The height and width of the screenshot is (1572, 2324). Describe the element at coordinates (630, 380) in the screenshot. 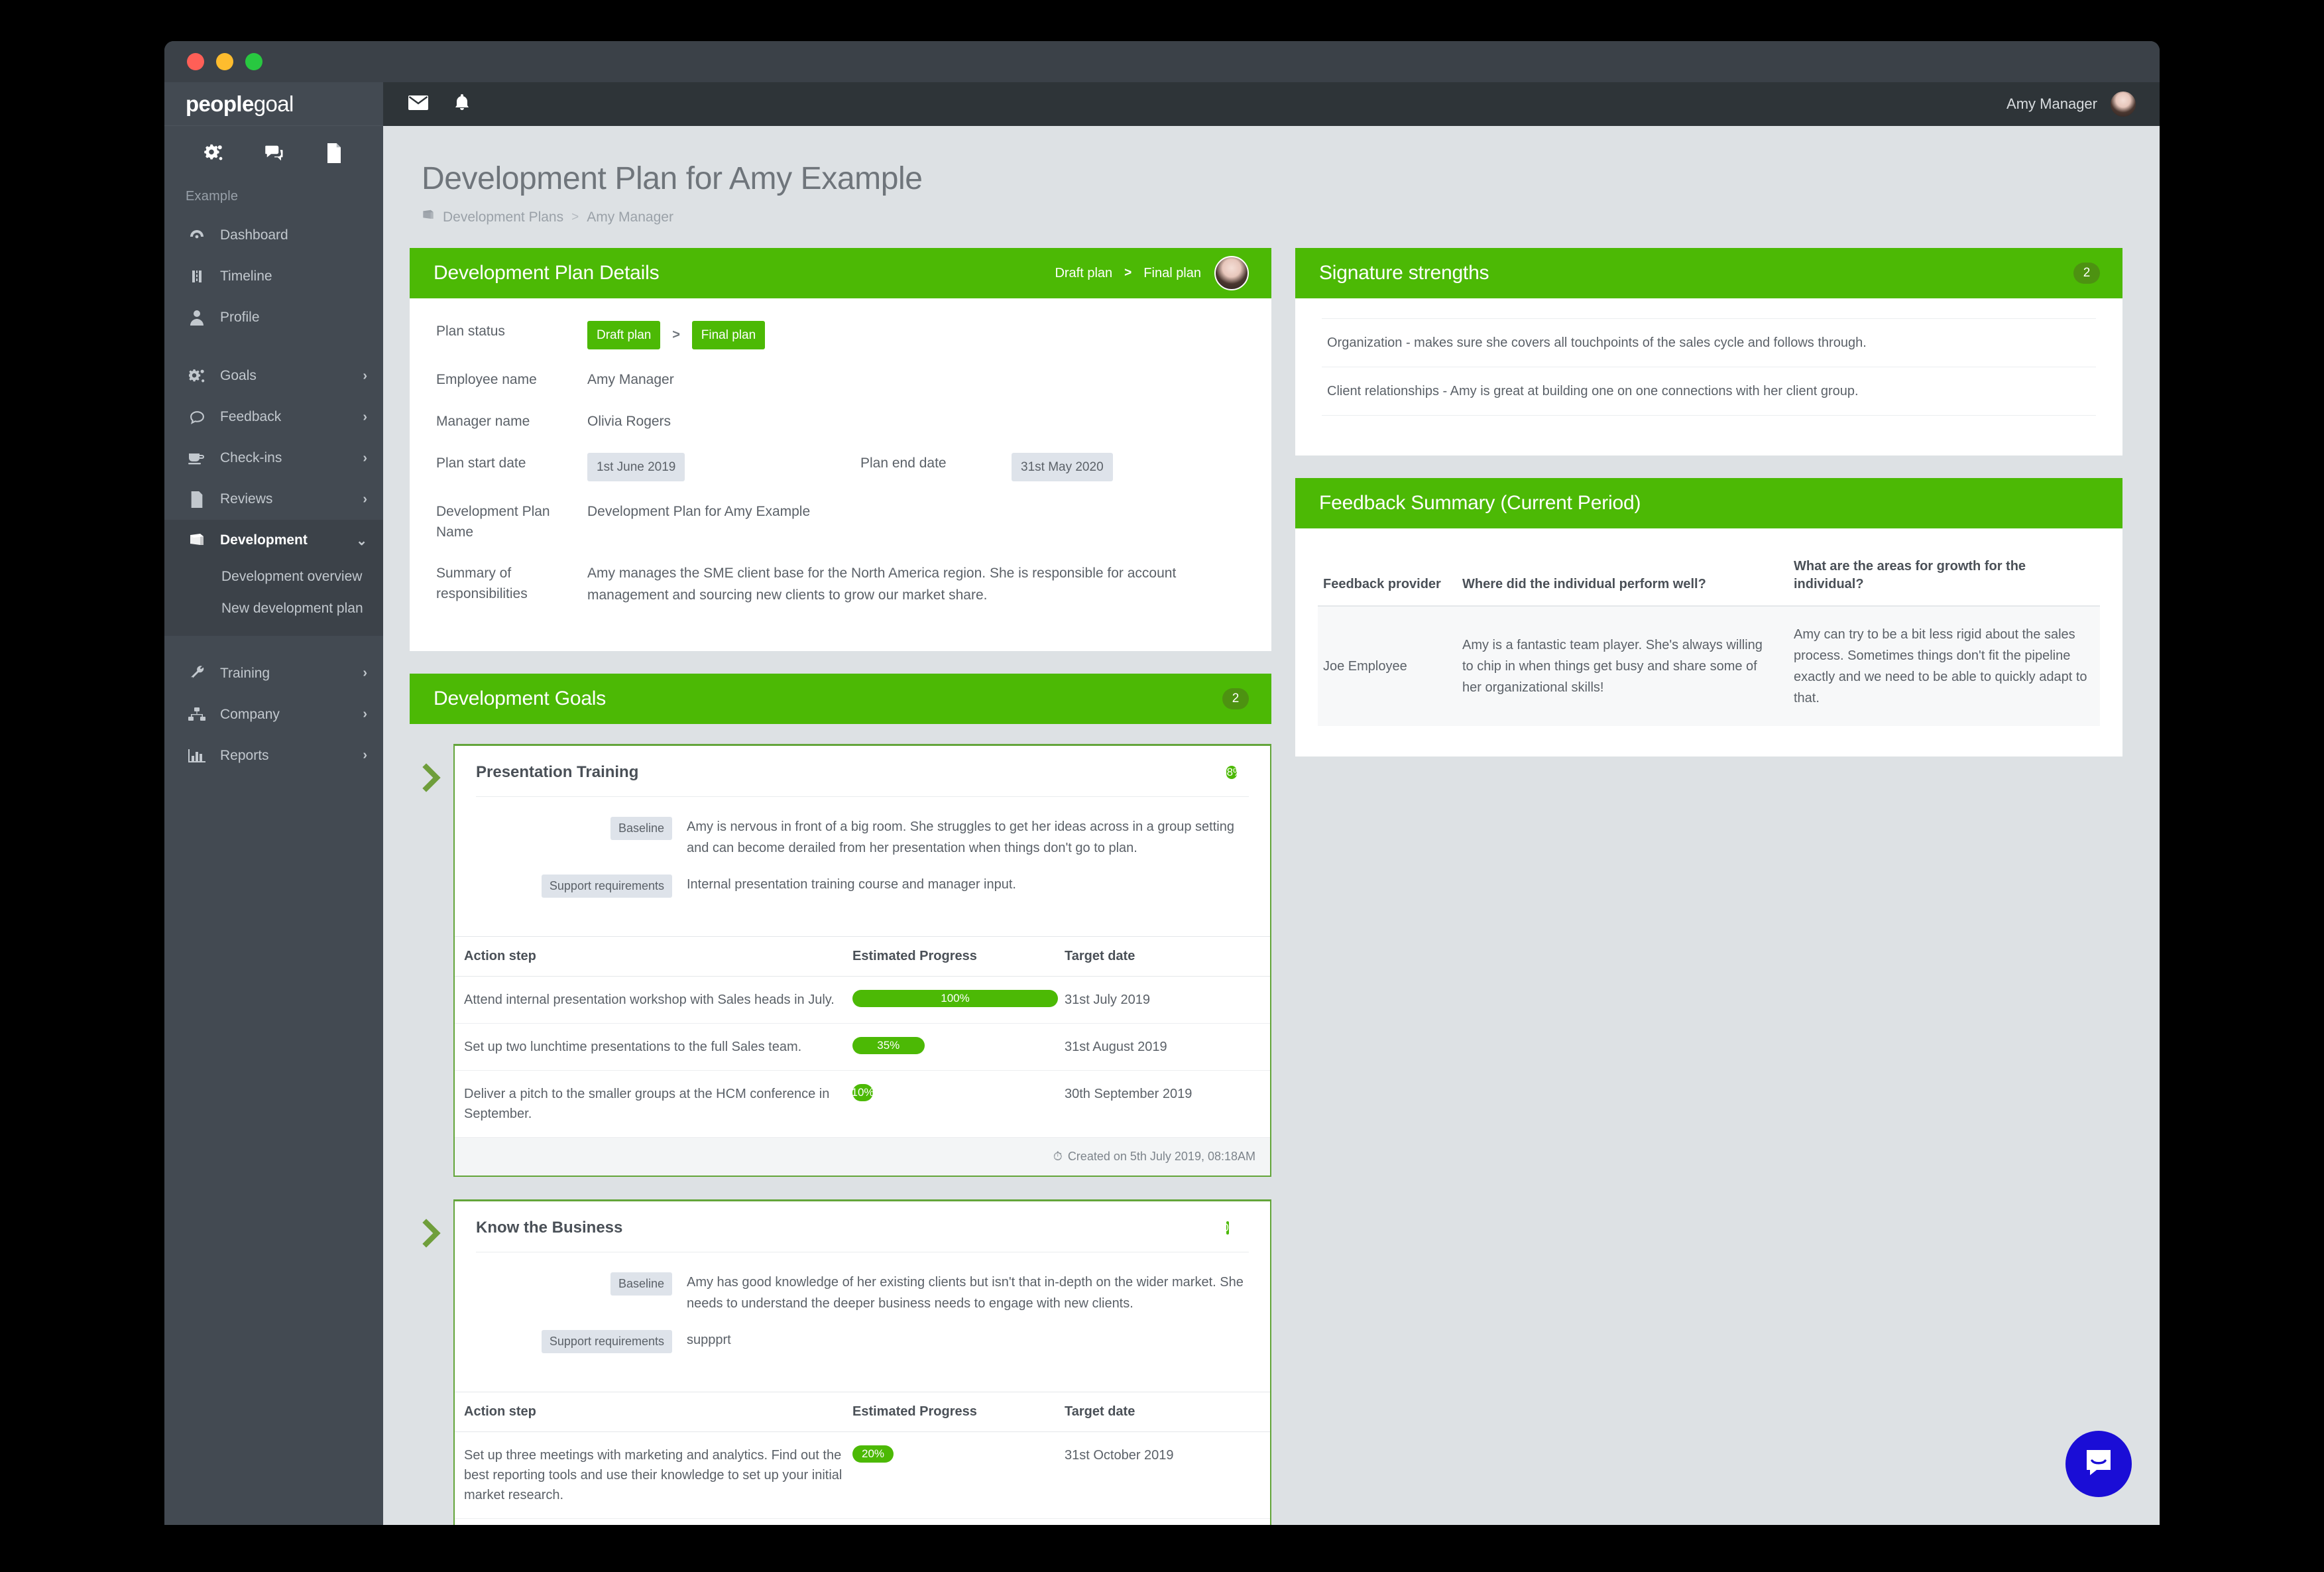

I see `employee-name-value: Amy Manager` at that location.